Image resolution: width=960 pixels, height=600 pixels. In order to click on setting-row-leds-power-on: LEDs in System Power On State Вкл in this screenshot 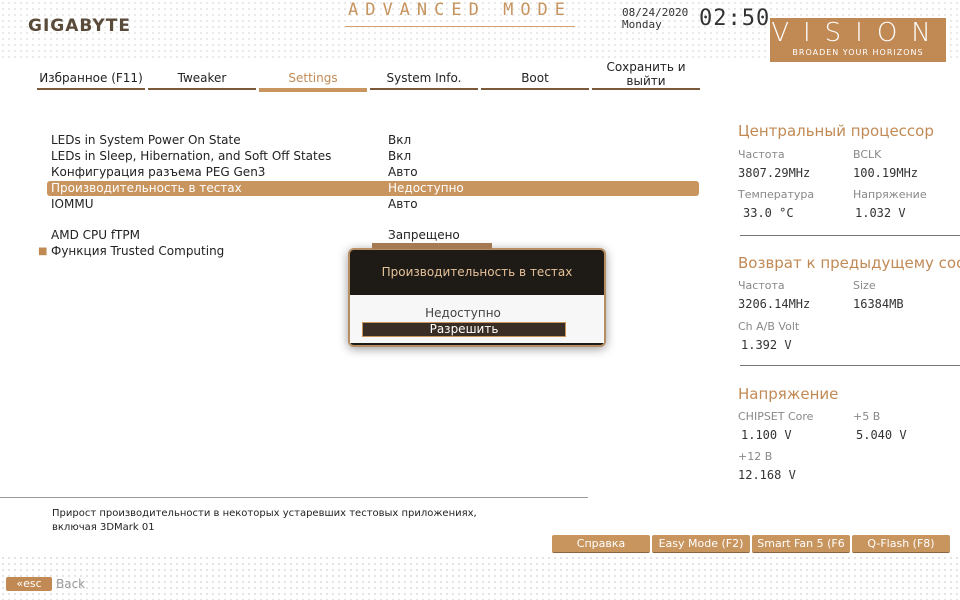, I will do `click(373, 140)`.